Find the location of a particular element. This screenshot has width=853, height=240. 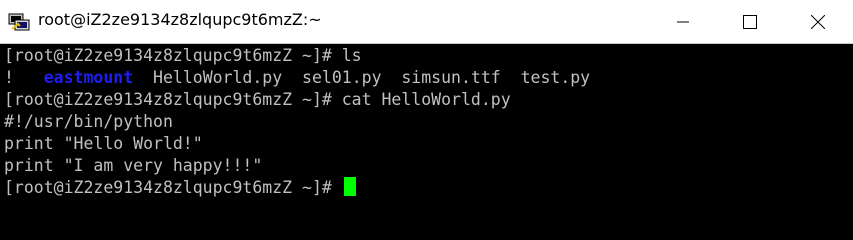

current-prompt: [root@iZ2ze9134z8zlqupc9t6mzZ ~]# is located at coordinates (173, 187).